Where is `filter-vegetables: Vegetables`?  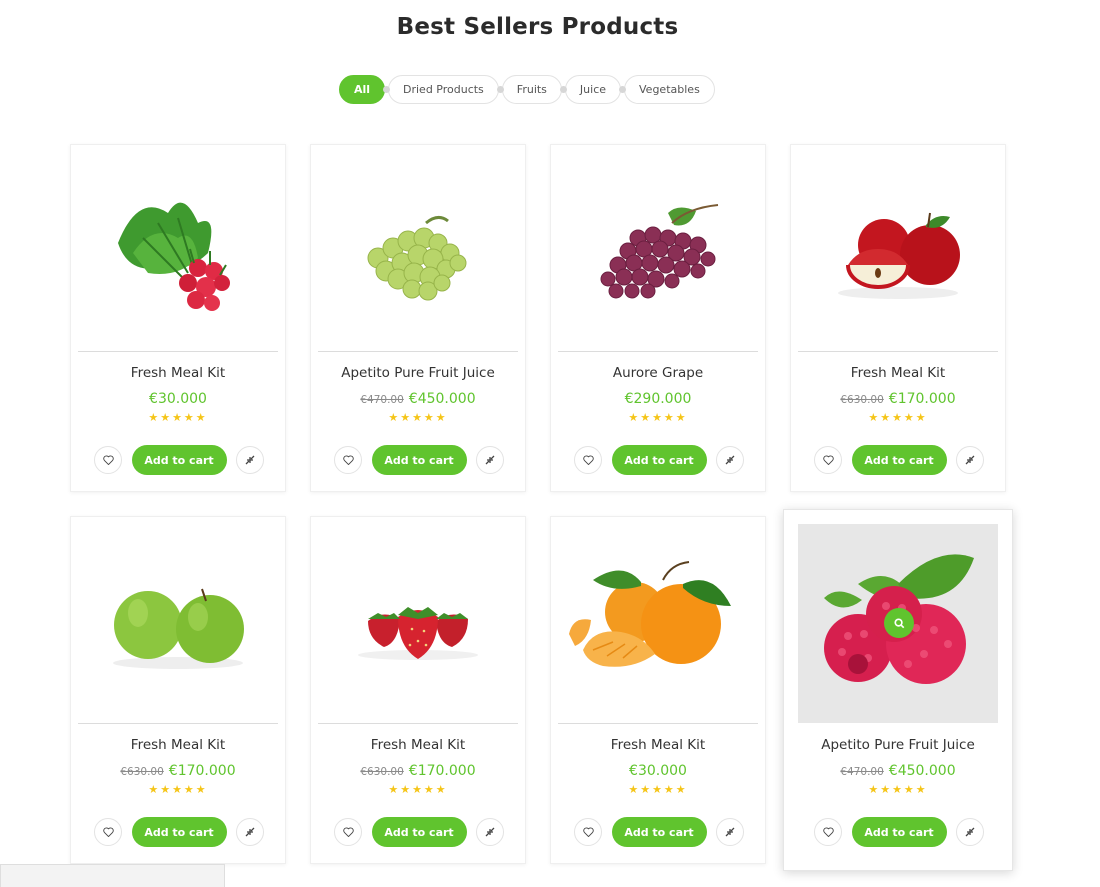 filter-vegetables: Vegetables is located at coordinates (669, 89).